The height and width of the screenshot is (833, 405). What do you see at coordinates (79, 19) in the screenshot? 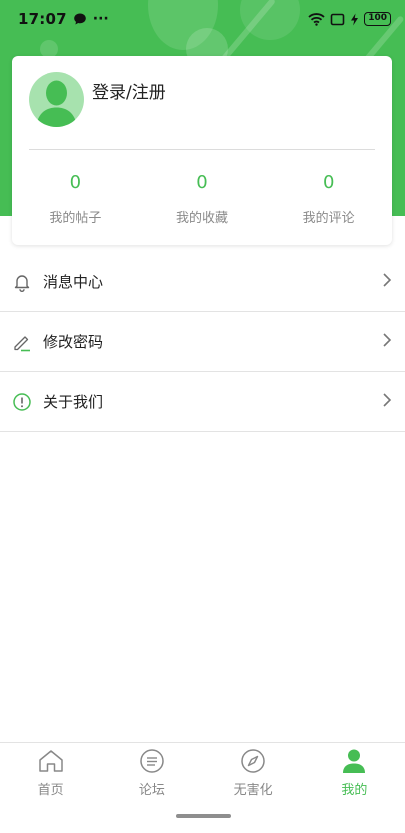
I see `chat-bubble-icon` at bounding box center [79, 19].